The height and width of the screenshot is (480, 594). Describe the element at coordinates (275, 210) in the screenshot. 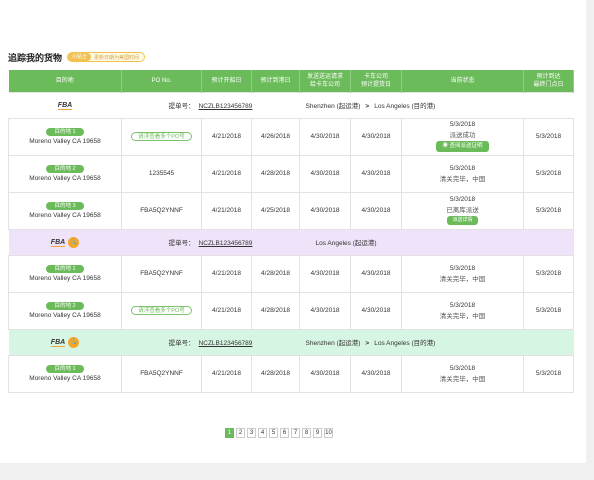

I see `eta-date: 4/25/2018` at that location.